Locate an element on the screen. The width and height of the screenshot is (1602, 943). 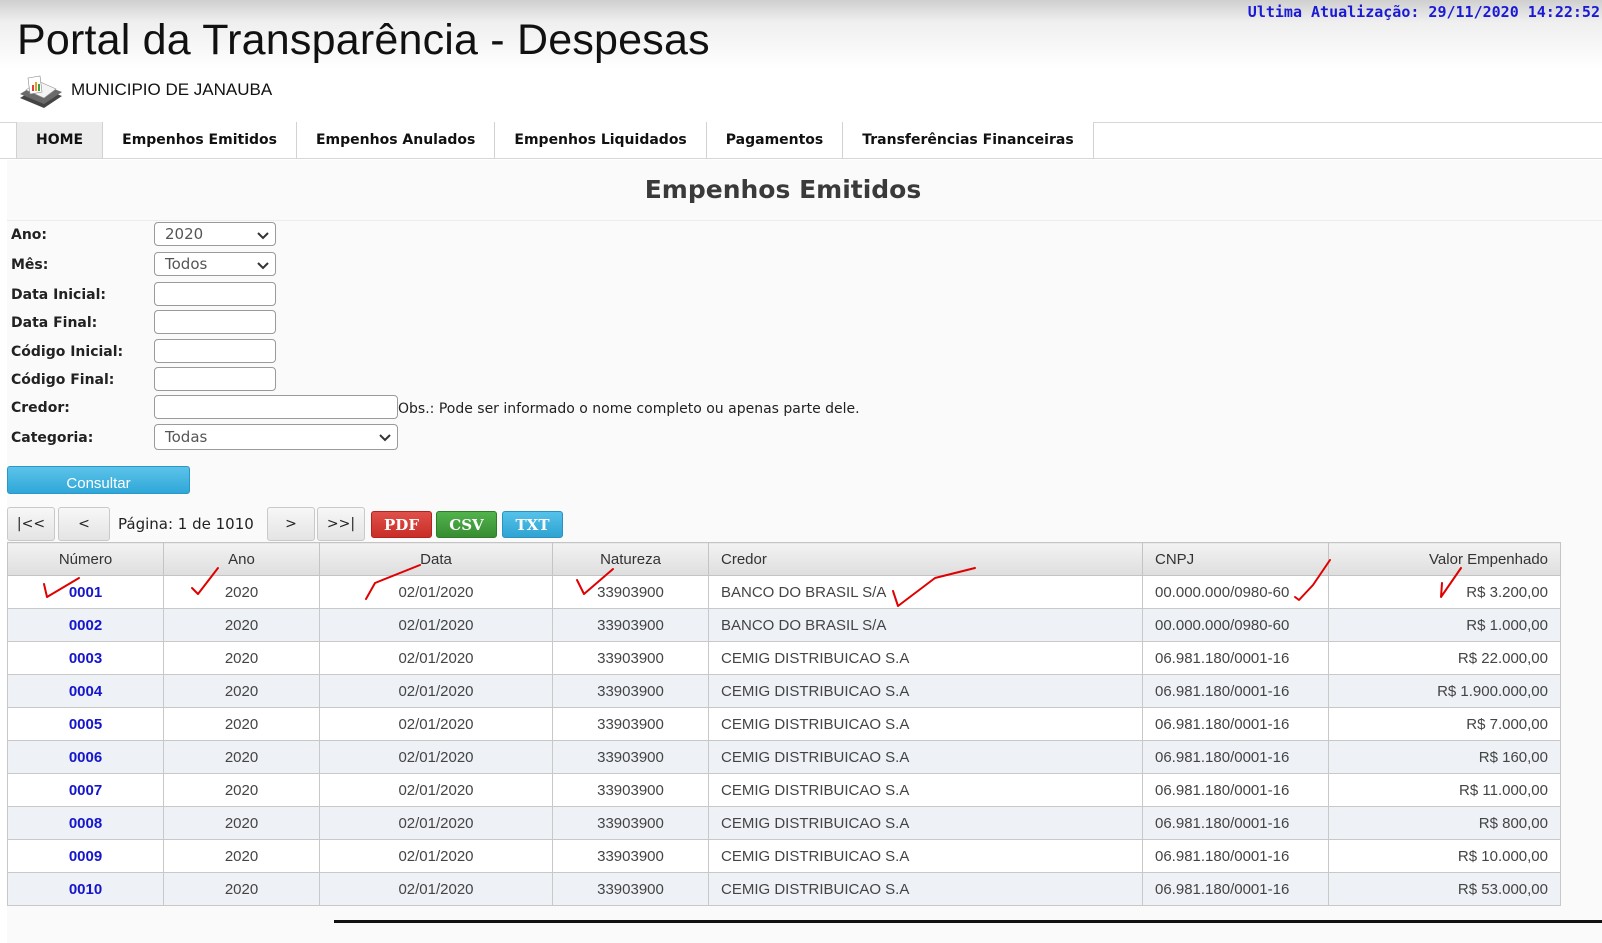
mes-select: Todos is located at coordinates (215, 264).